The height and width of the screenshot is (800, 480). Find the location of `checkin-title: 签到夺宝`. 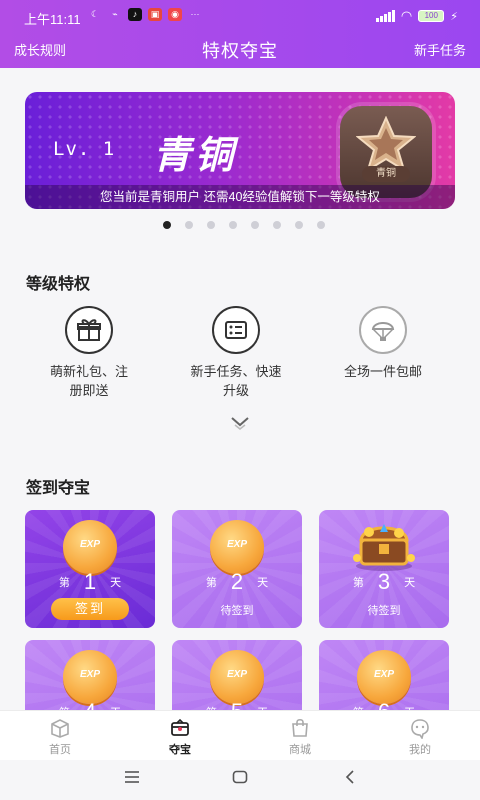

checkin-title: 签到夺宝 is located at coordinates (58, 488).